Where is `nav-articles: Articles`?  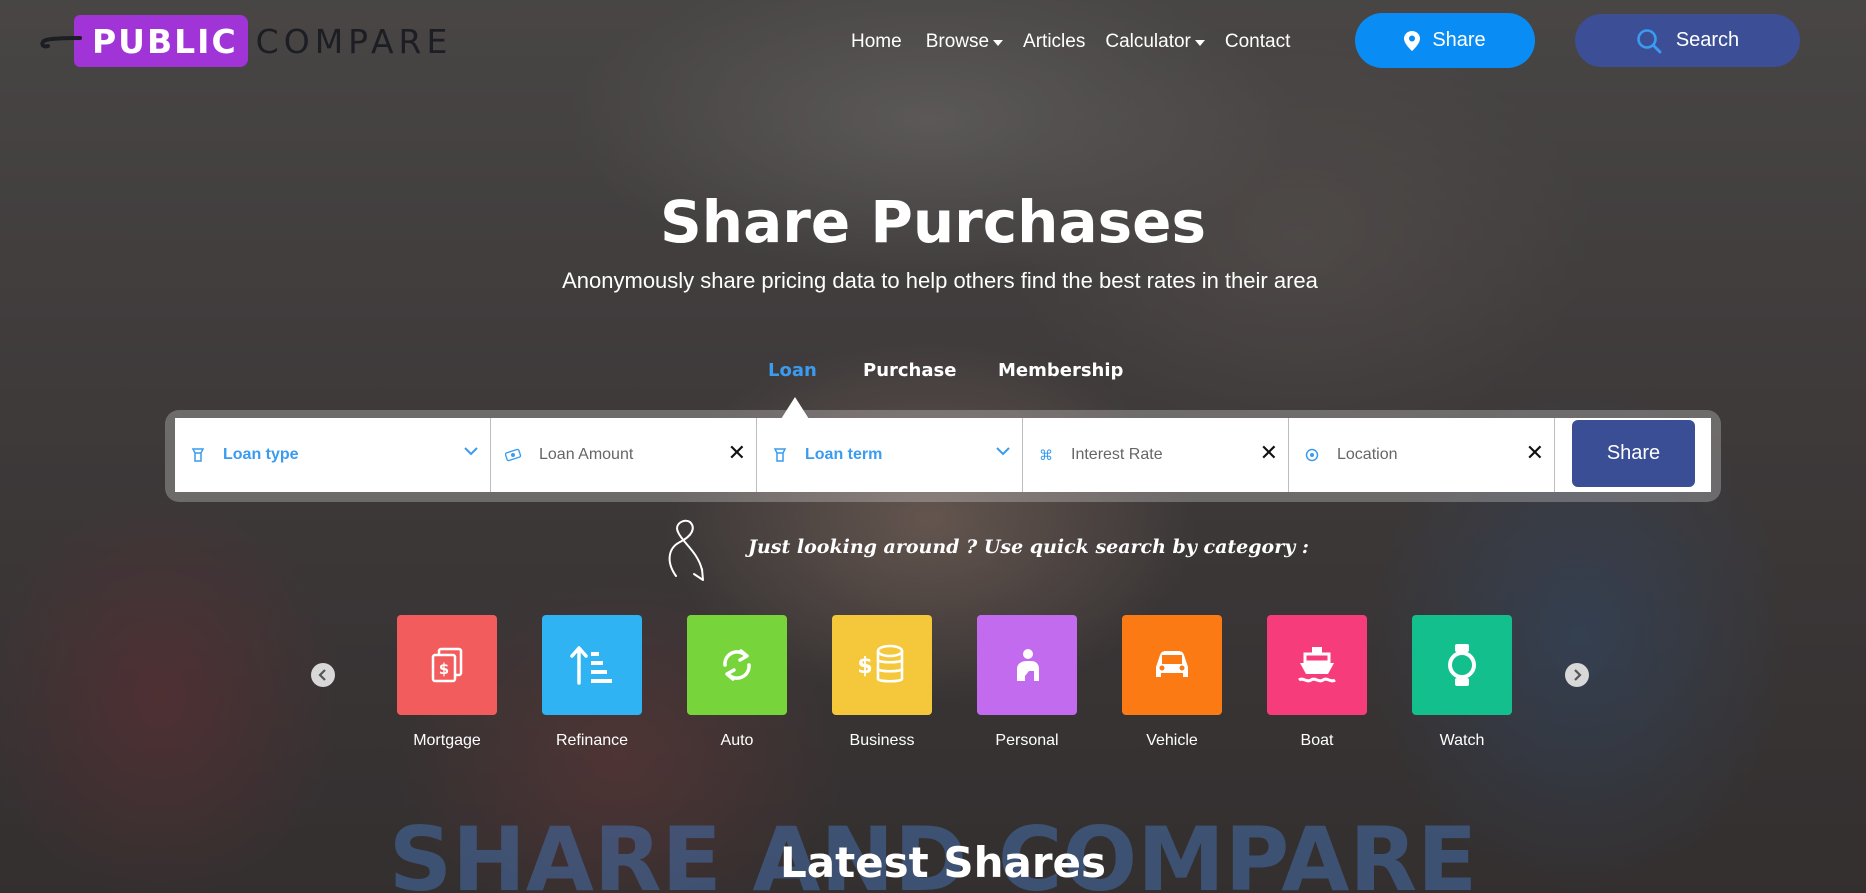
nav-articles: Articles is located at coordinates (1054, 42).